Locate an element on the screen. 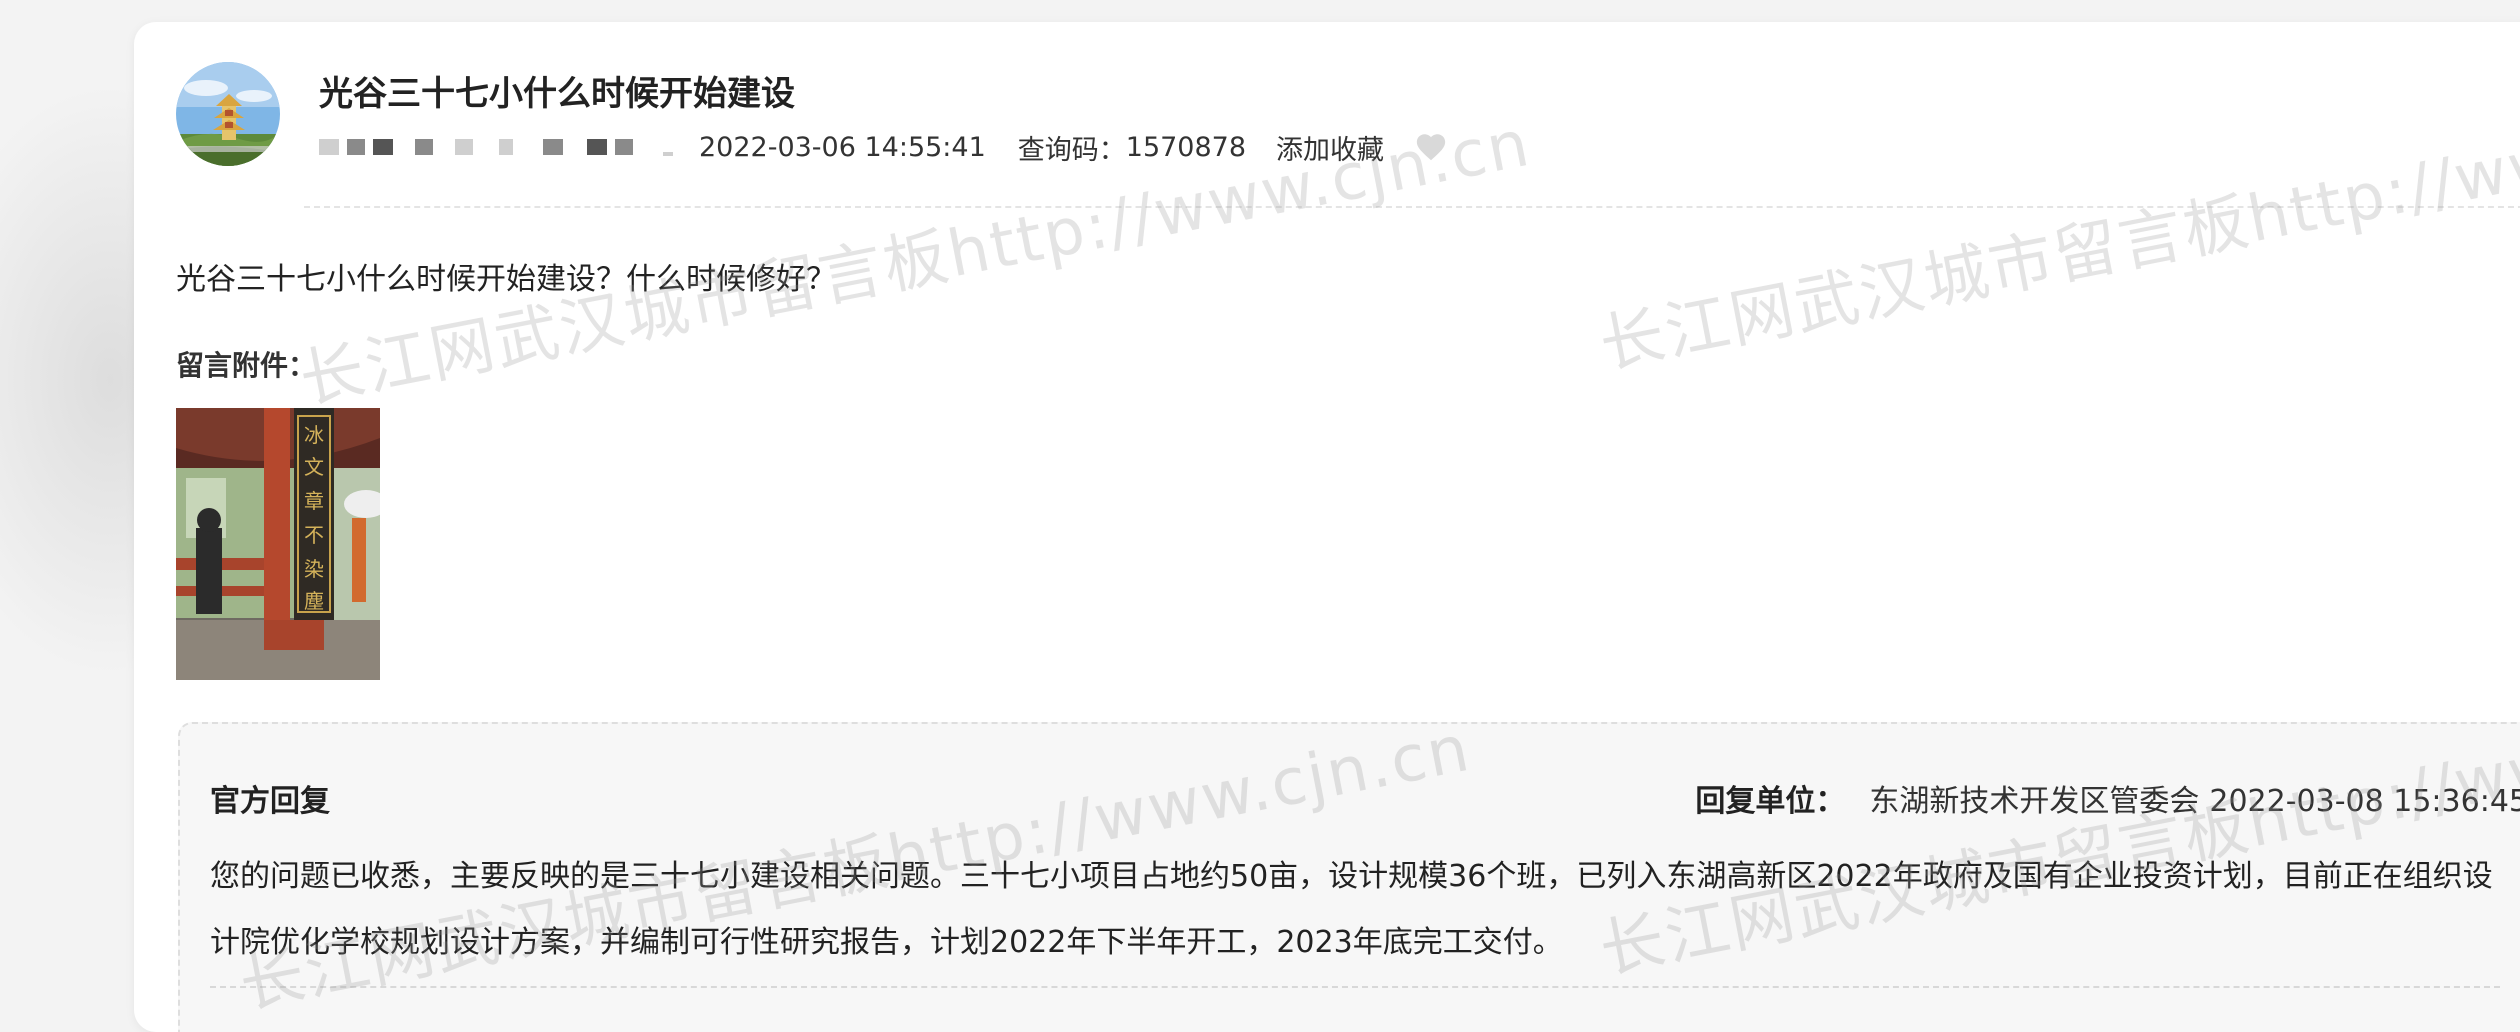  attachment-image: 冰 文 章 不 染 塵 is located at coordinates (278, 544).